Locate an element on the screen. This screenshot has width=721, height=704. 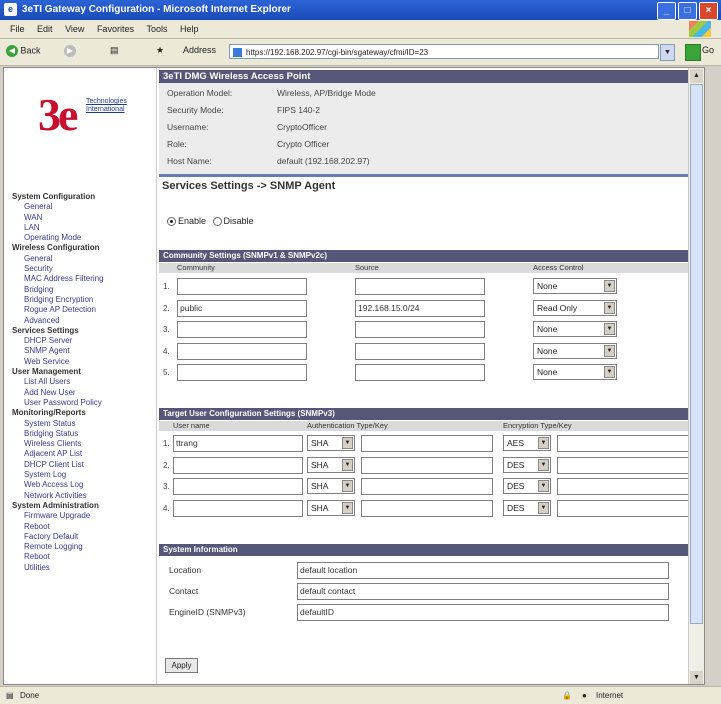
sidebar-item: System Log is located at coordinates (82, 475).